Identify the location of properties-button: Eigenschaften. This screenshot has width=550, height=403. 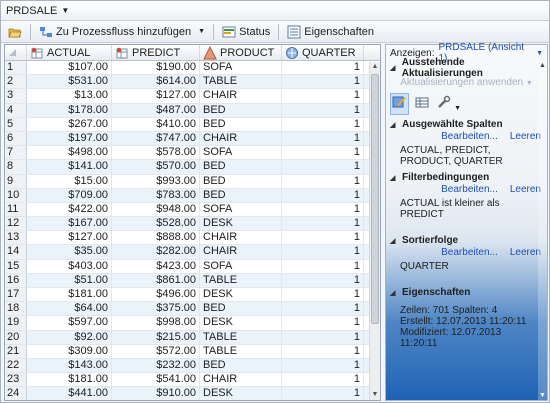
(330, 32).